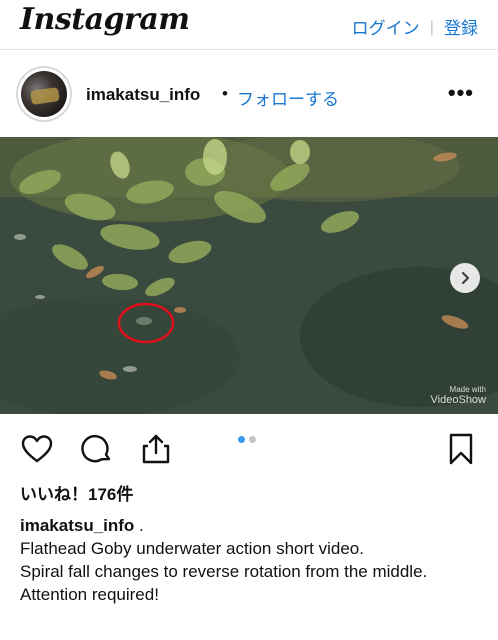 The width and height of the screenshot is (498, 640). I want to click on signup-link: 登録, so click(461, 26).